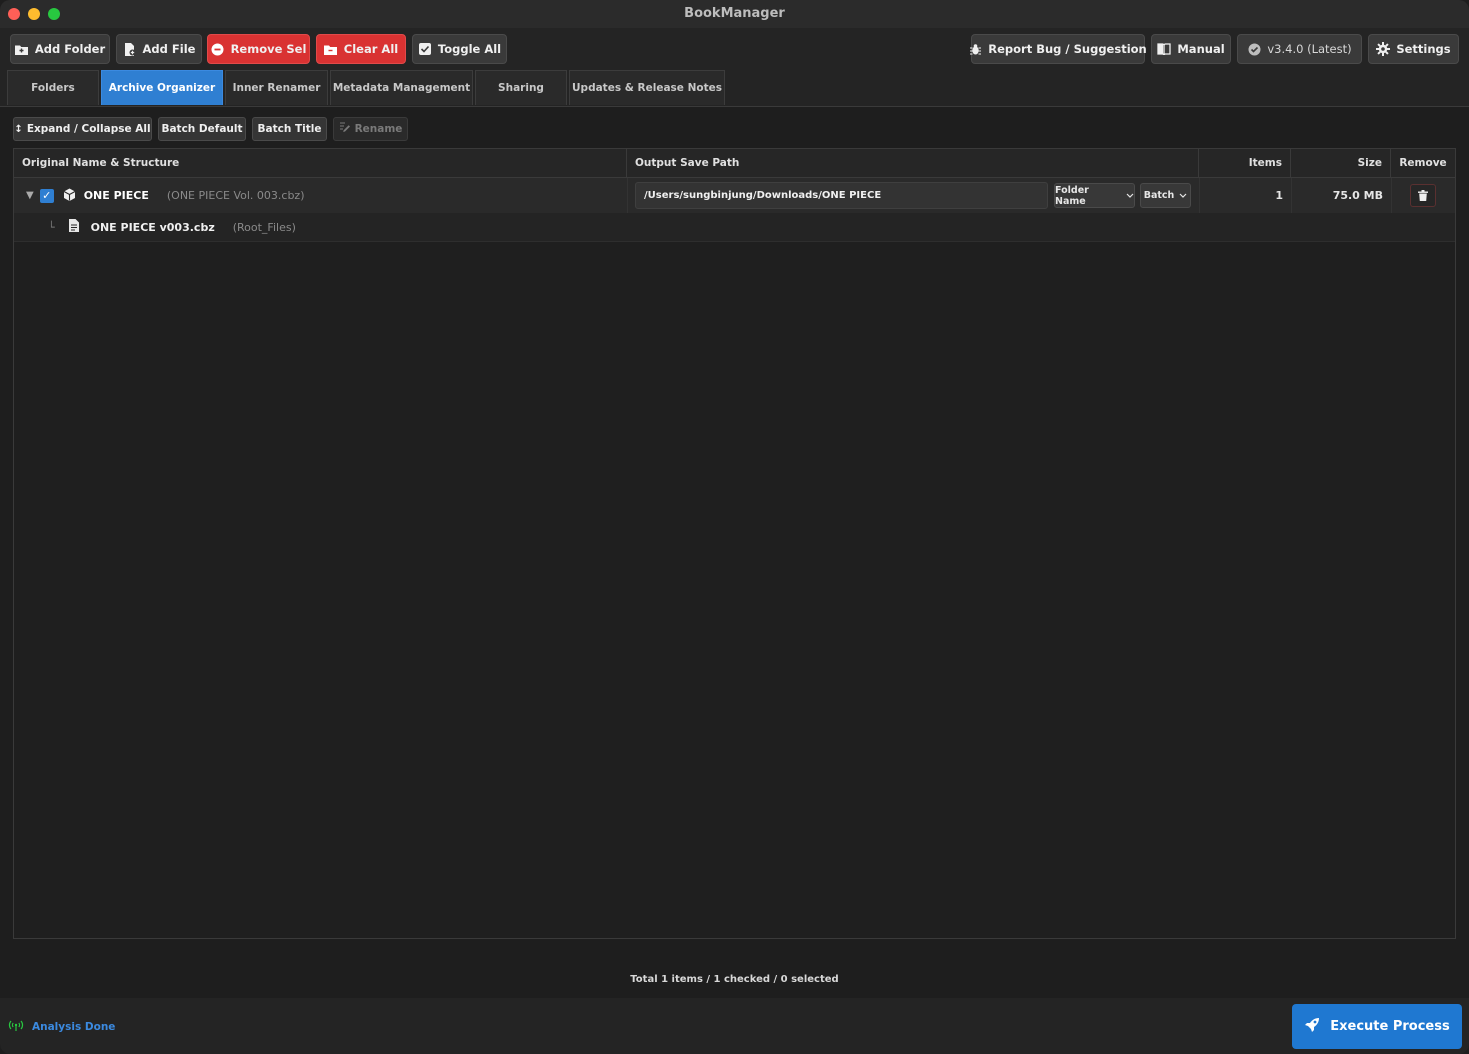 The image size is (1469, 1054). Describe the element at coordinates (913, 163) in the screenshot. I see `header-output-path: Output Save Path` at that location.